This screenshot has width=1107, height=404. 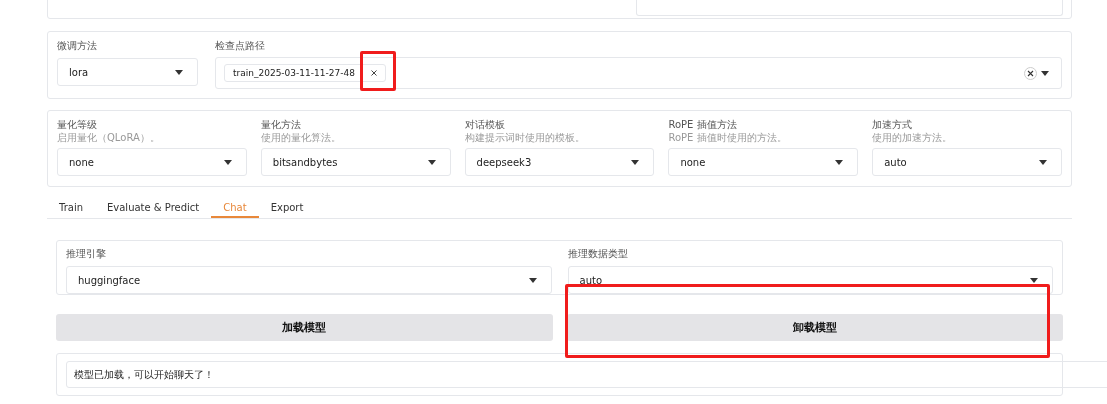 What do you see at coordinates (77, 125) in the screenshot?
I see `field-label: 量化等级` at bounding box center [77, 125].